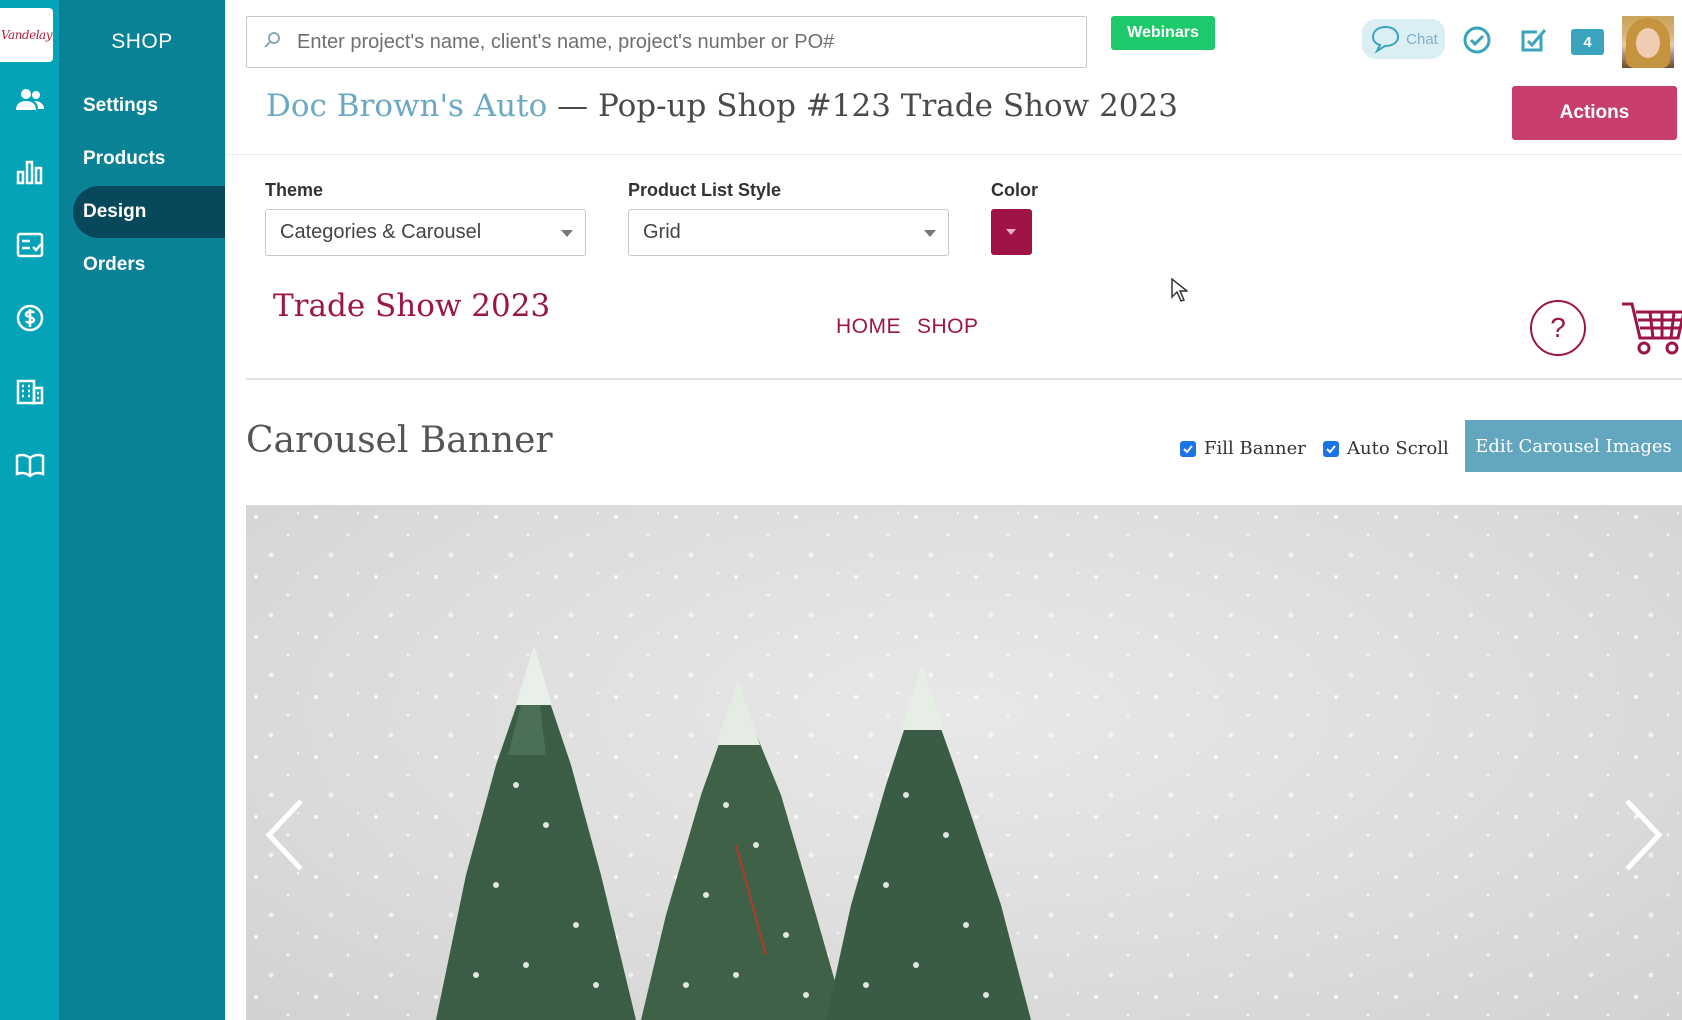 The width and height of the screenshot is (1682, 1020). Describe the element at coordinates (381, 232) in the screenshot. I see `theme-select-value: Categories & Carousel` at that location.